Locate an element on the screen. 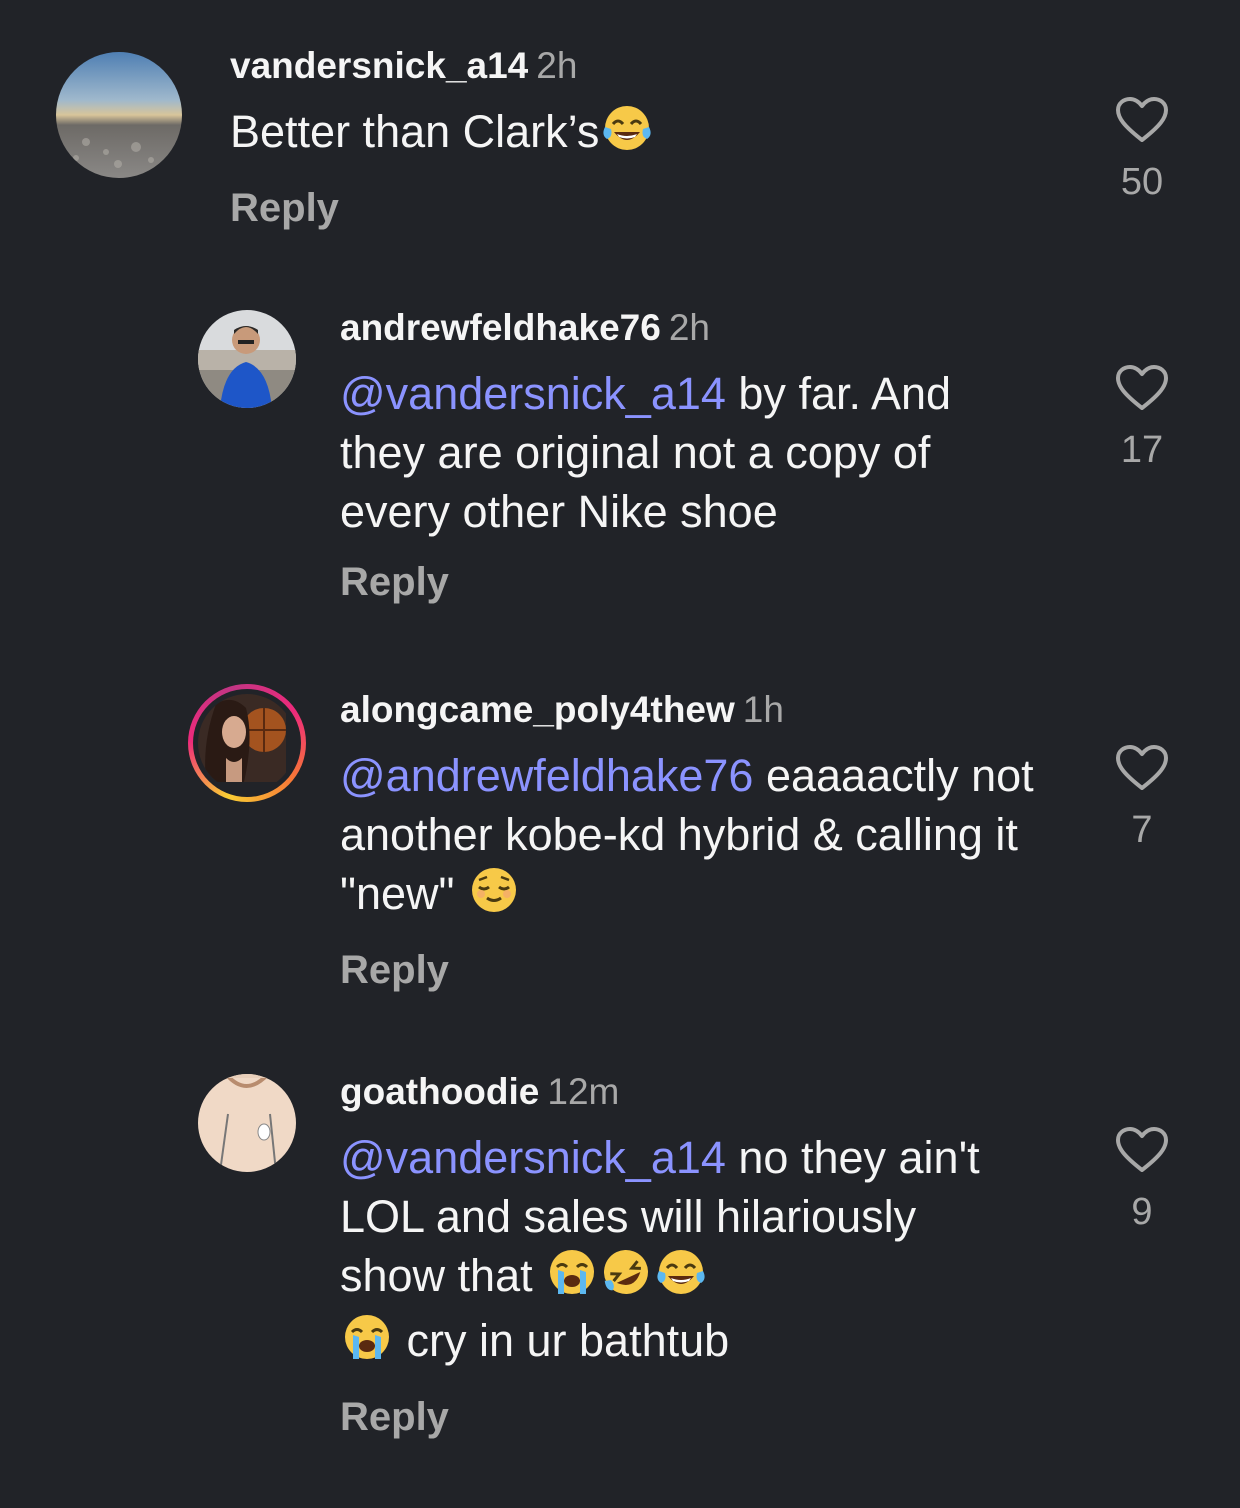 The height and width of the screenshot is (1508, 1240). comment-text-content: cry in ur bathtub is located at coordinates (562, 1340).